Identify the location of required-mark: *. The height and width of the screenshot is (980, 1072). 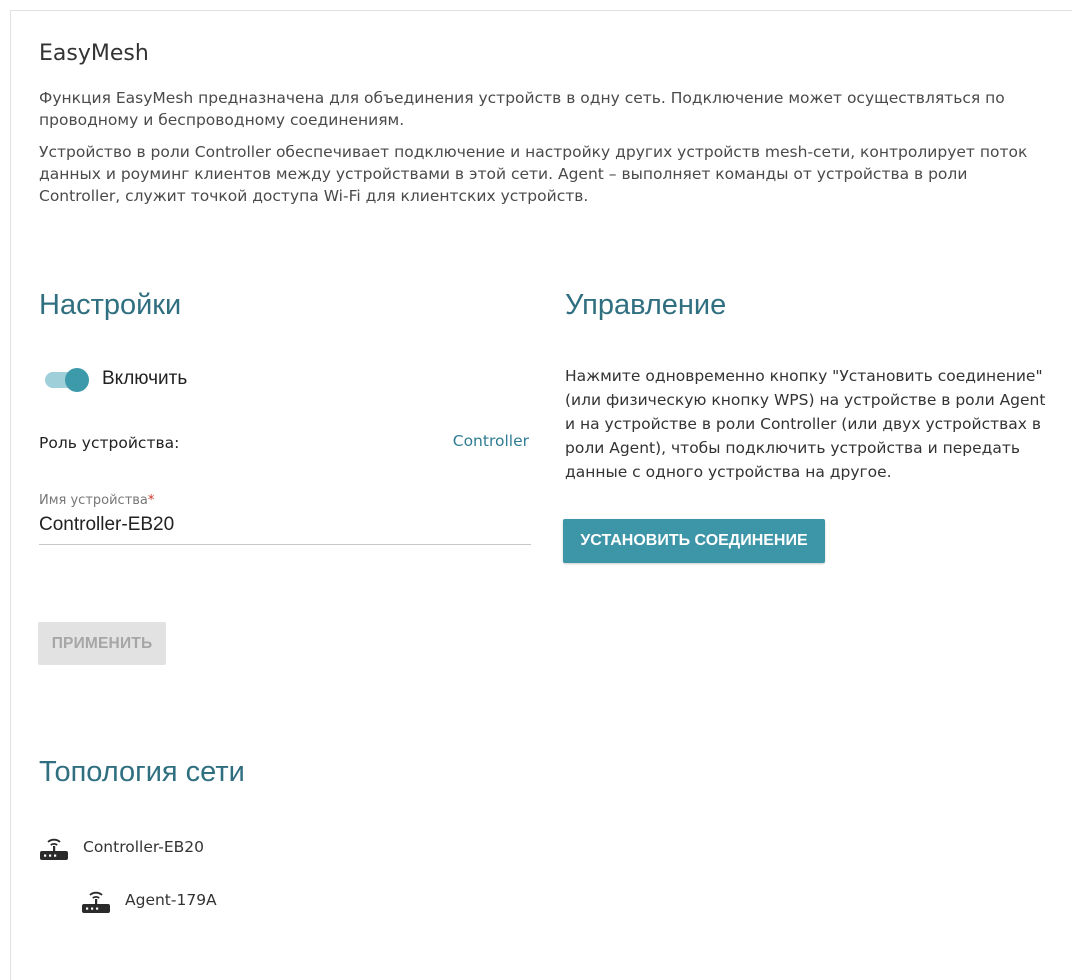
(151, 500).